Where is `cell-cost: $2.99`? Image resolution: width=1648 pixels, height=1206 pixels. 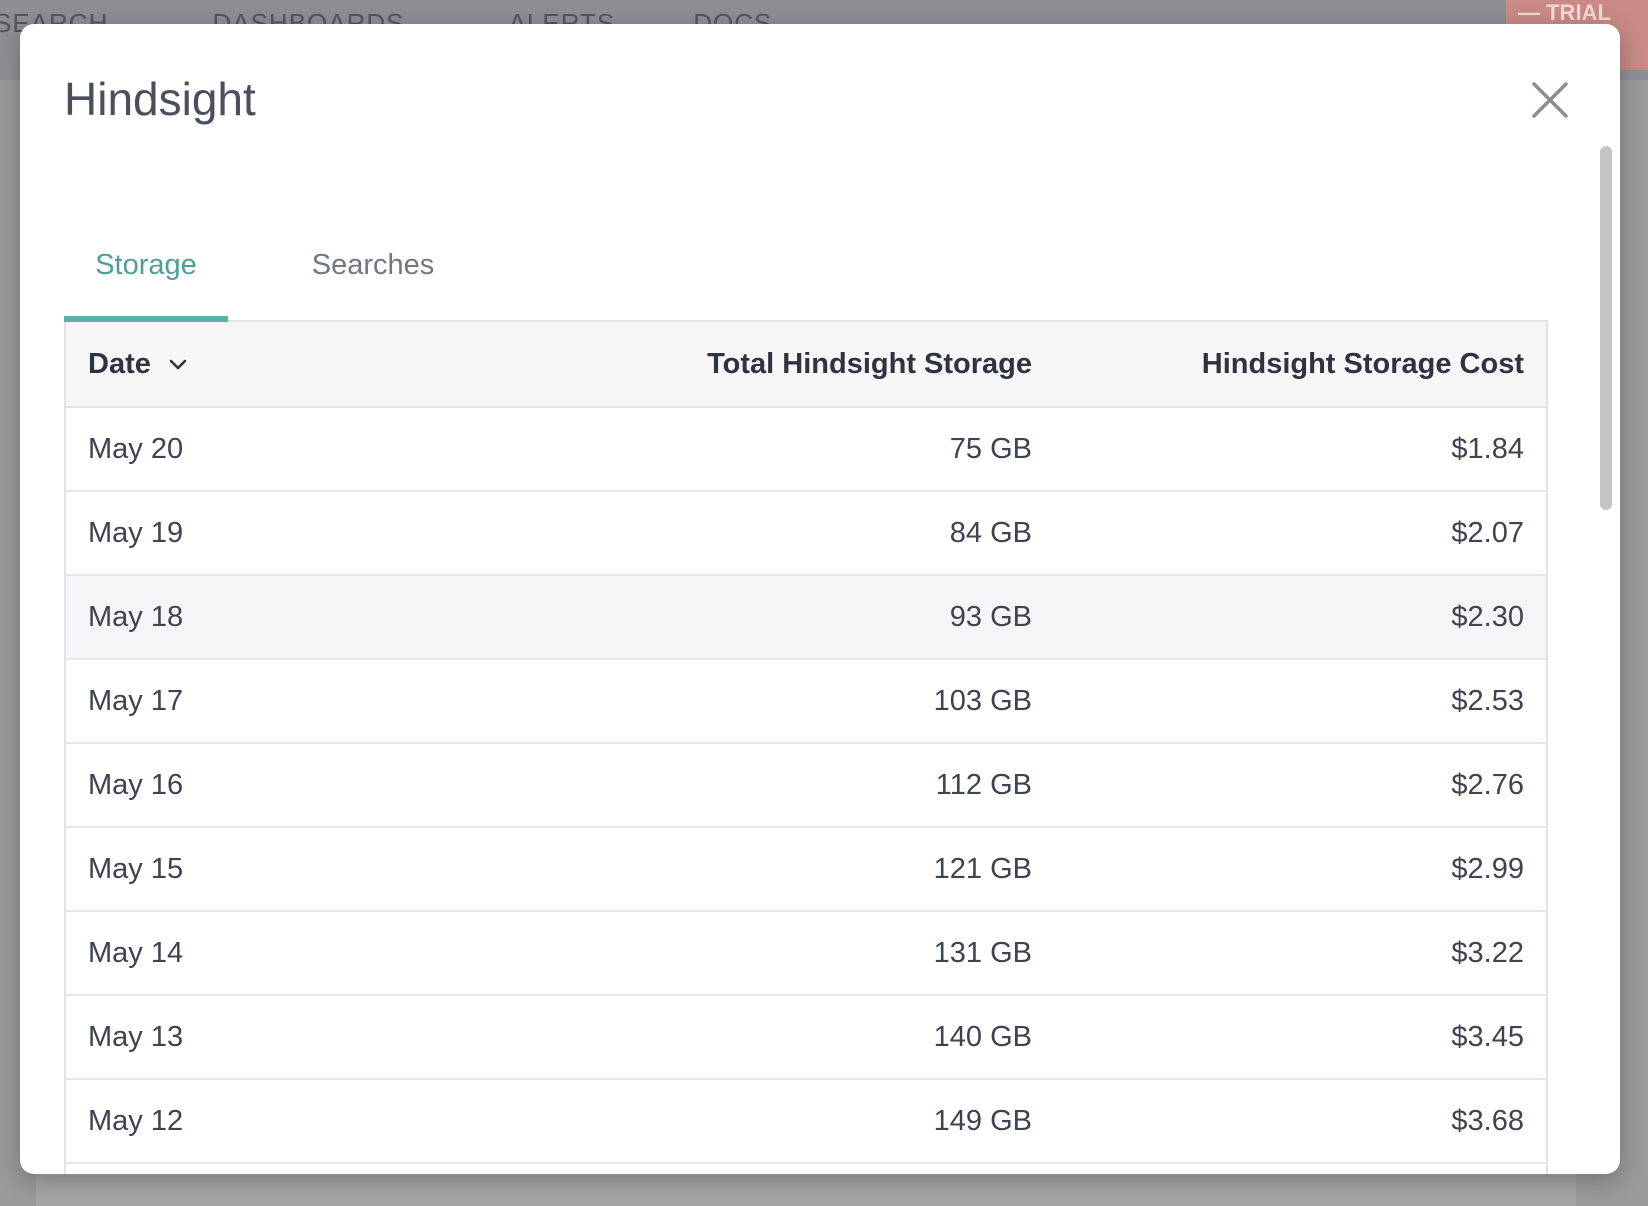
cell-cost: $2.99 is located at coordinates (1300, 869).